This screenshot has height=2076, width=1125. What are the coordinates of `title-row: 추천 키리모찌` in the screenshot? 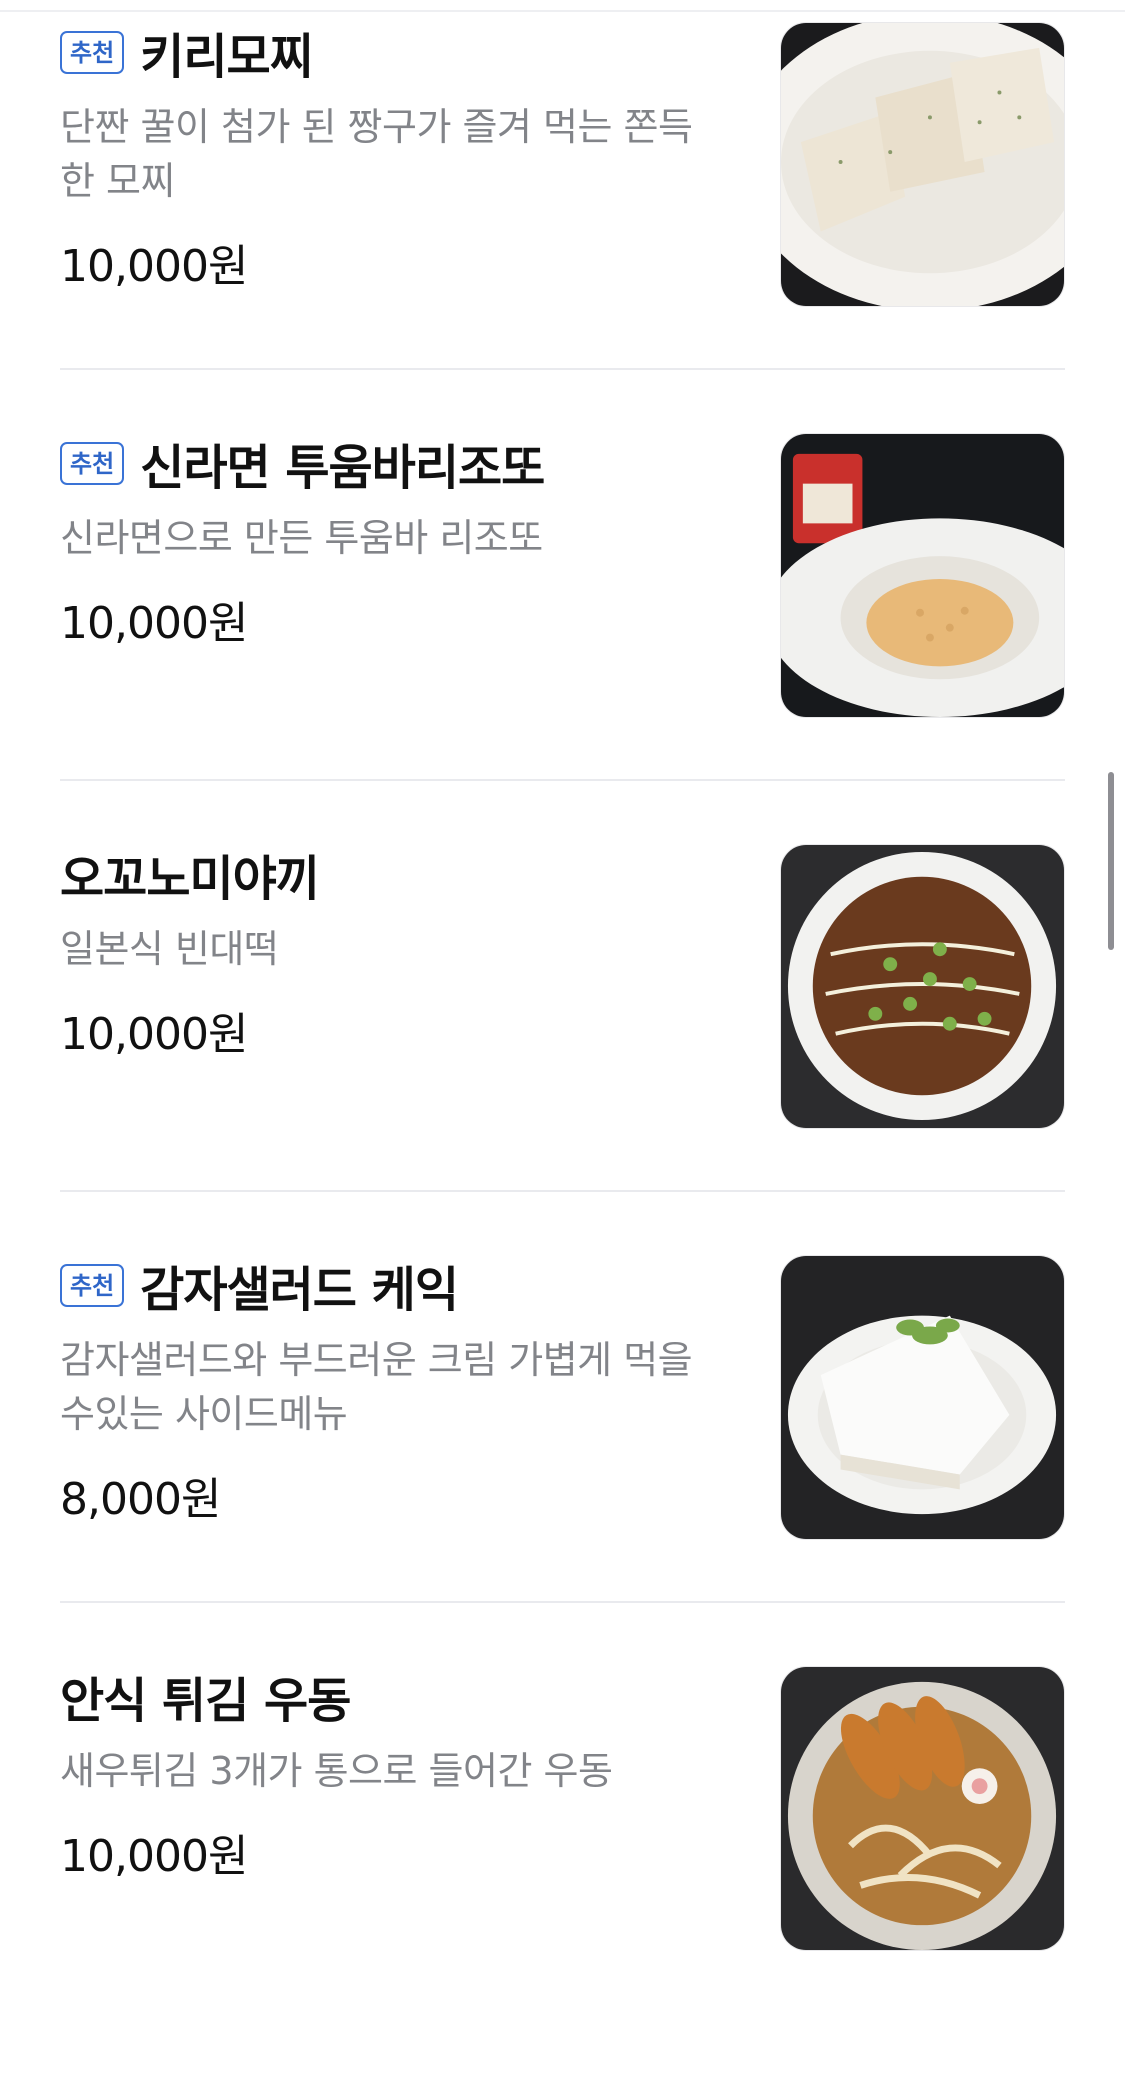 It's located at (390, 53).